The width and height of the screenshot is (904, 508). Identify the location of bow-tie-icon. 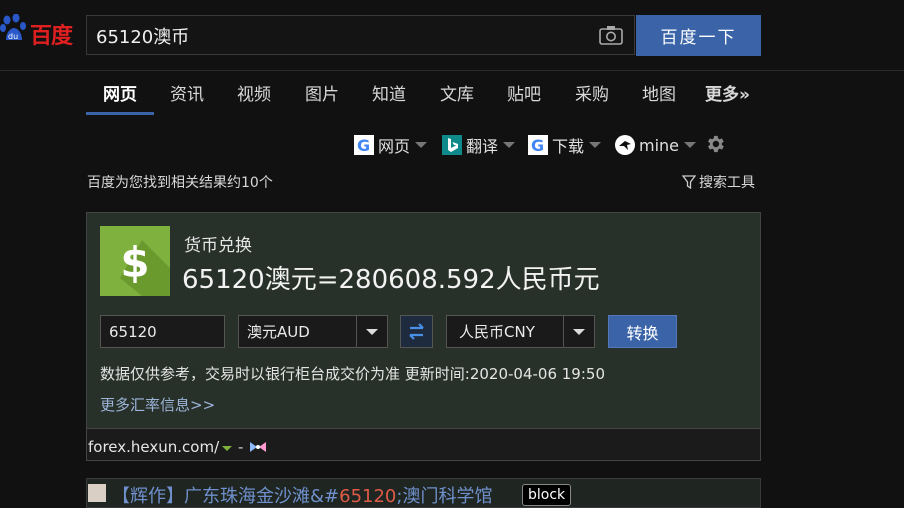
(258, 447).